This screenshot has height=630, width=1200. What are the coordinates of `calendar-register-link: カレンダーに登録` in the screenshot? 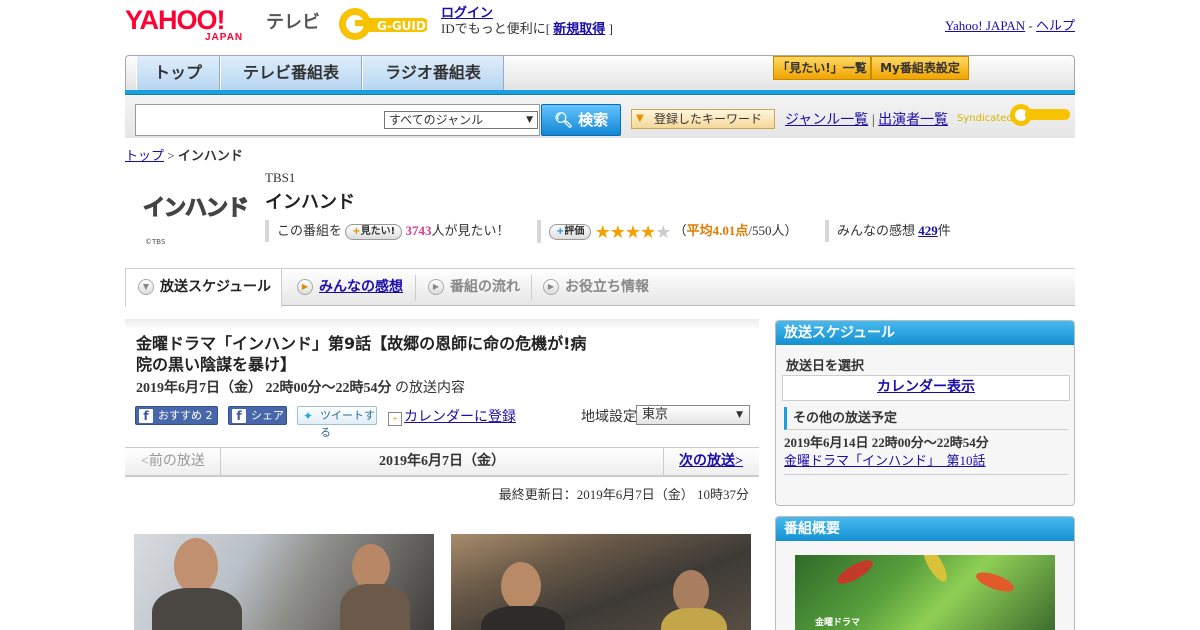 It's located at (460, 417).